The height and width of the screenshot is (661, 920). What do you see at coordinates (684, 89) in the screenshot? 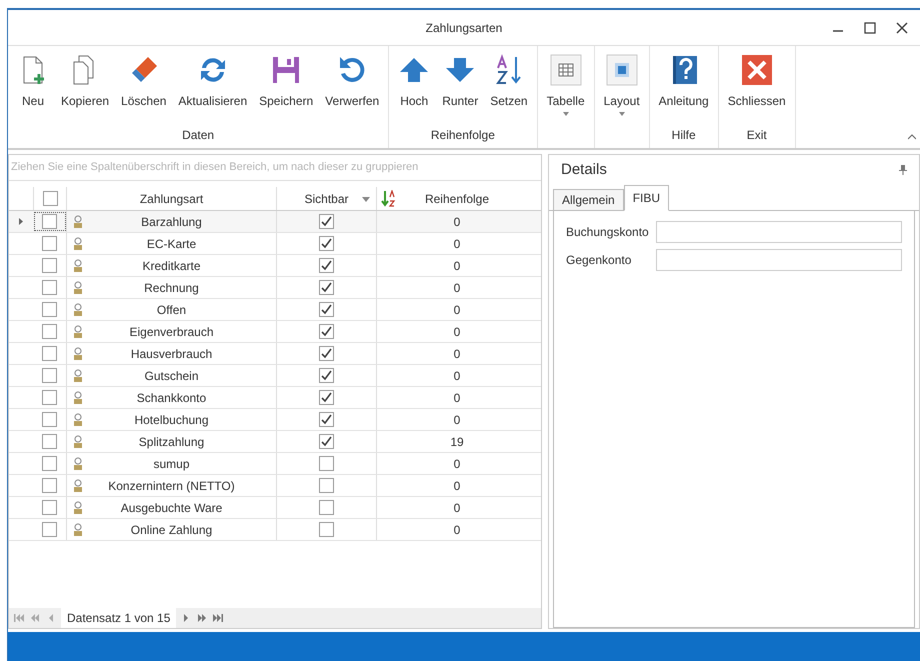
I see `ribbon-button: Anleitung` at bounding box center [684, 89].